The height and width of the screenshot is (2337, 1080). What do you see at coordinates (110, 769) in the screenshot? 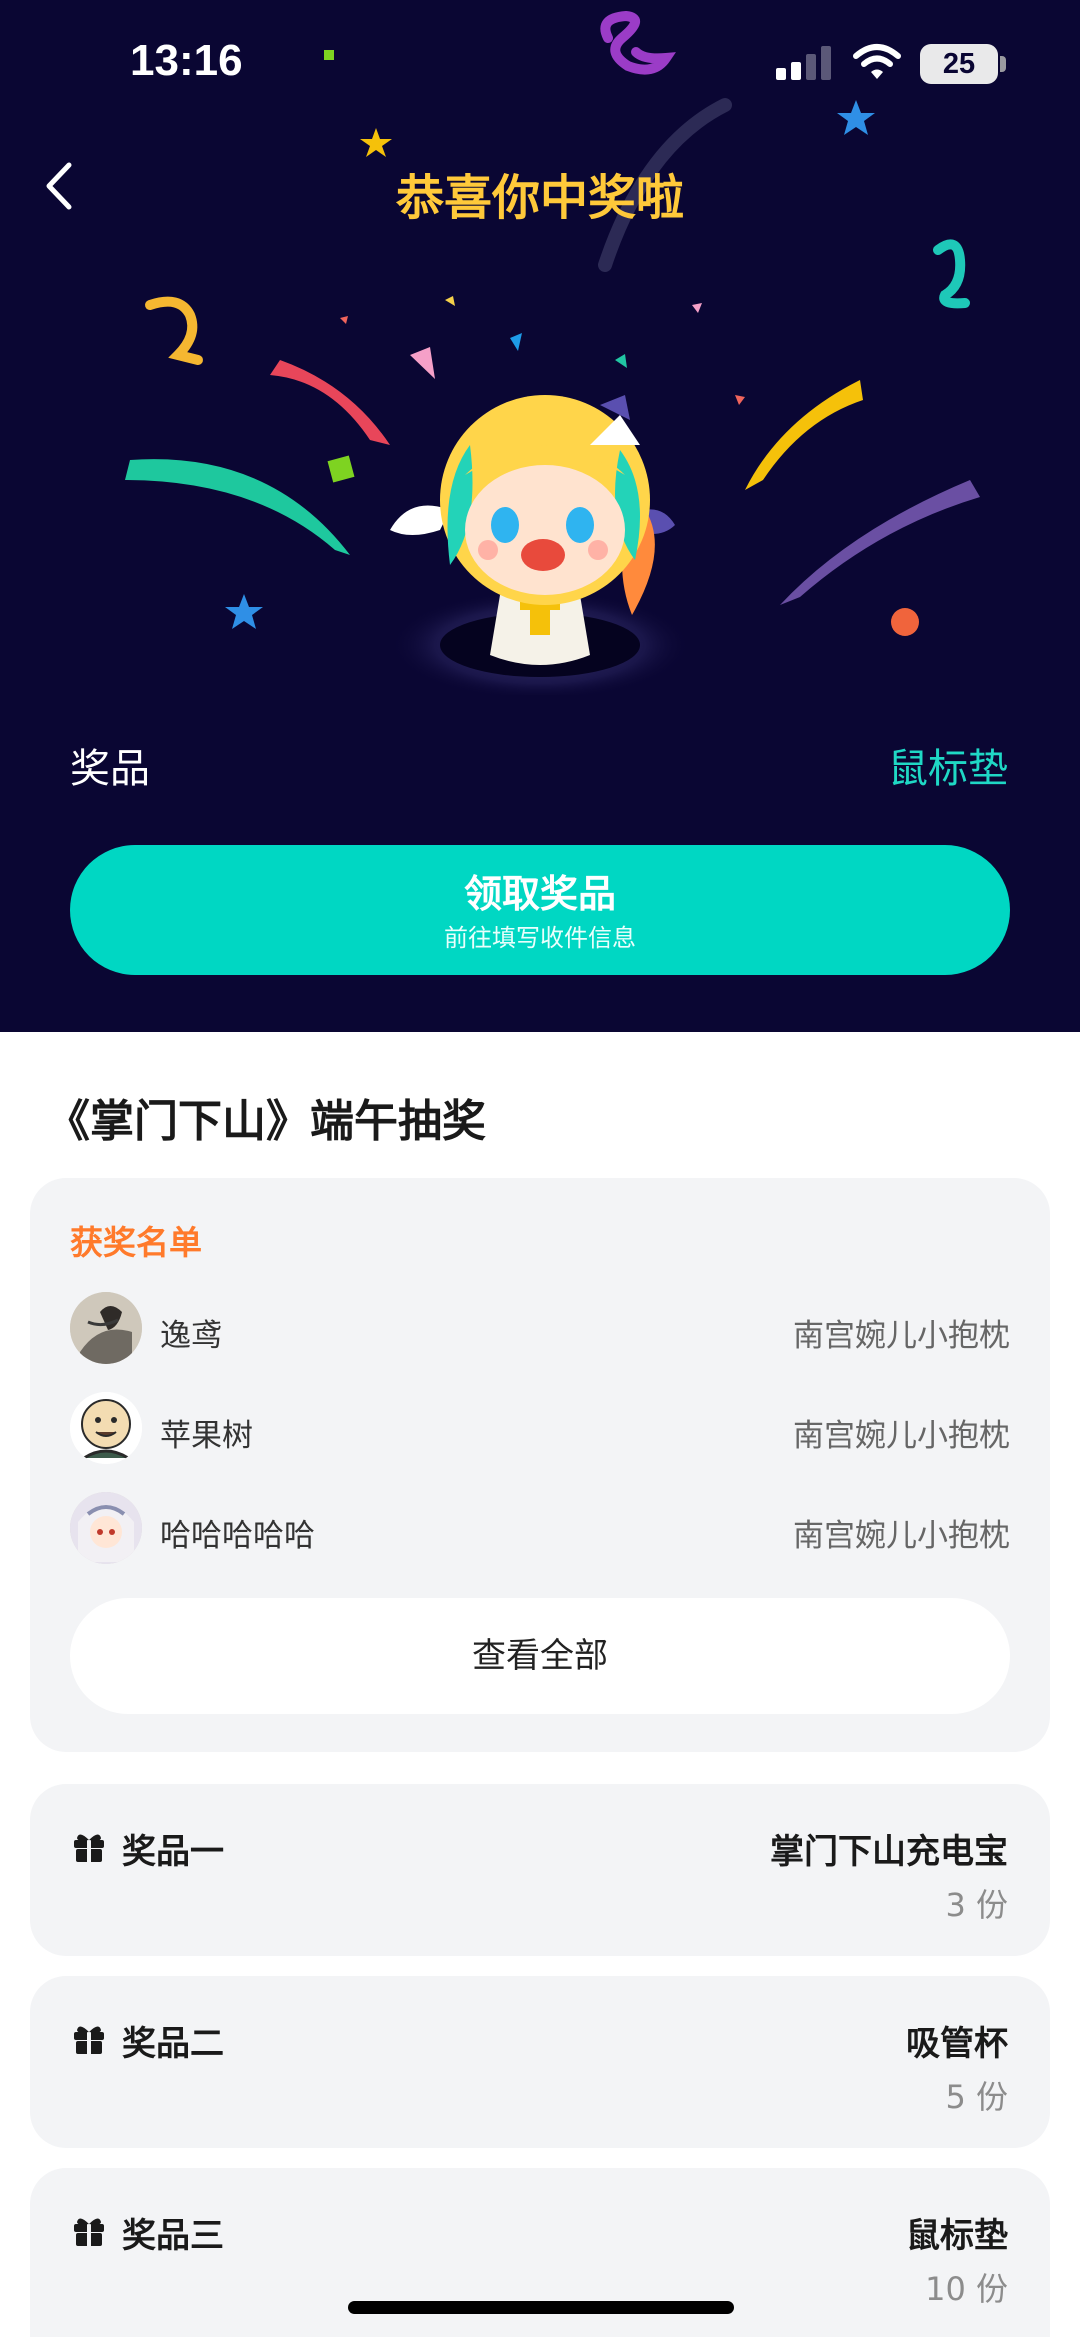
I see `prize-label: 奖品` at bounding box center [110, 769].